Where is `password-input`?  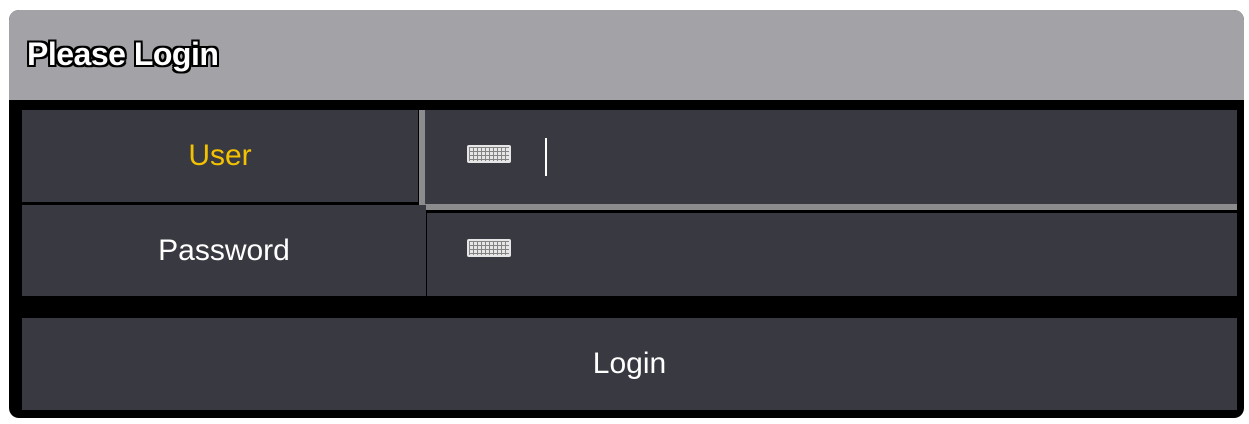
password-input is located at coordinates (832, 254).